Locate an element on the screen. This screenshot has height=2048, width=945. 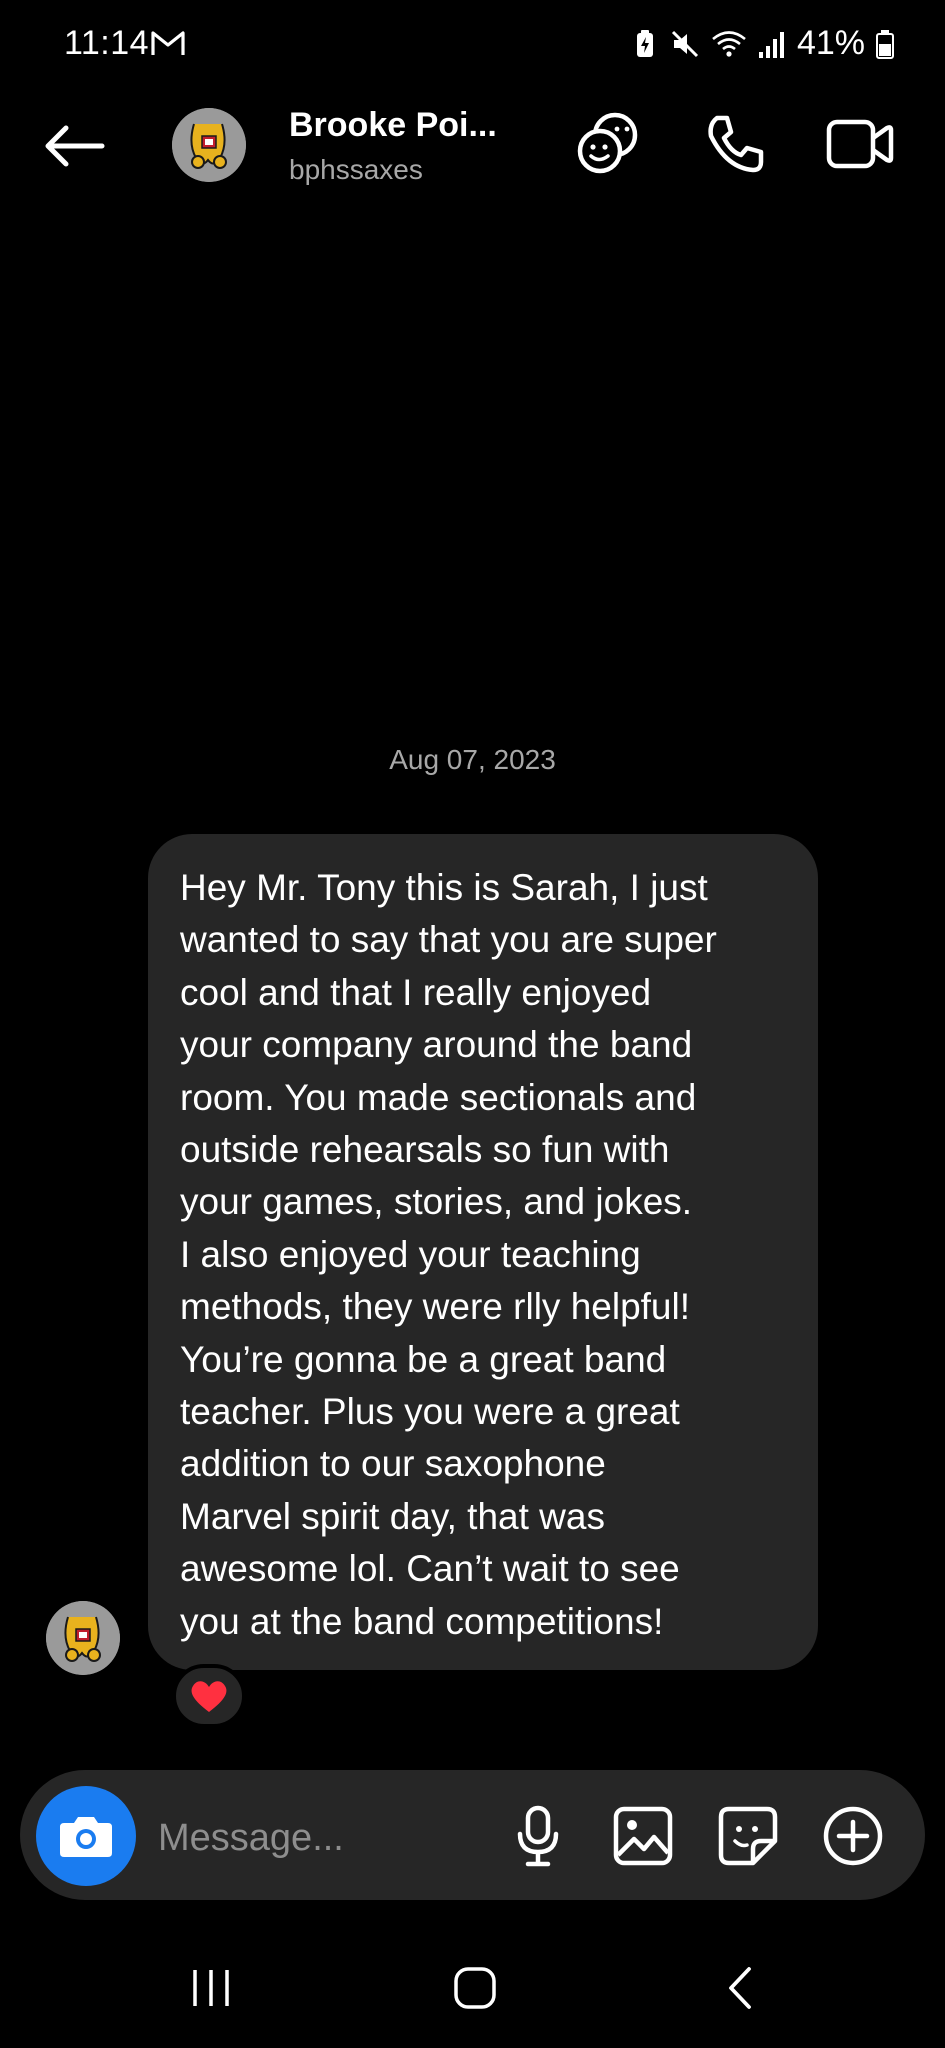
video-icon is located at coordinates (860, 144).